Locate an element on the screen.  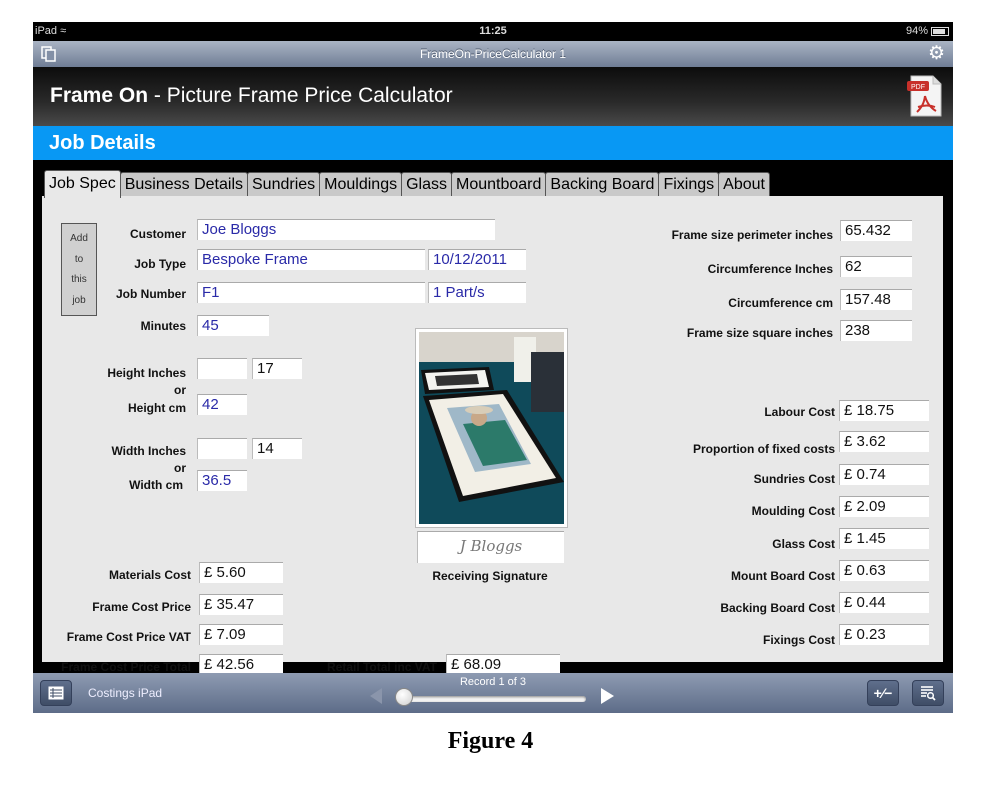
add-button-line: to is located at coordinates (79, 259).